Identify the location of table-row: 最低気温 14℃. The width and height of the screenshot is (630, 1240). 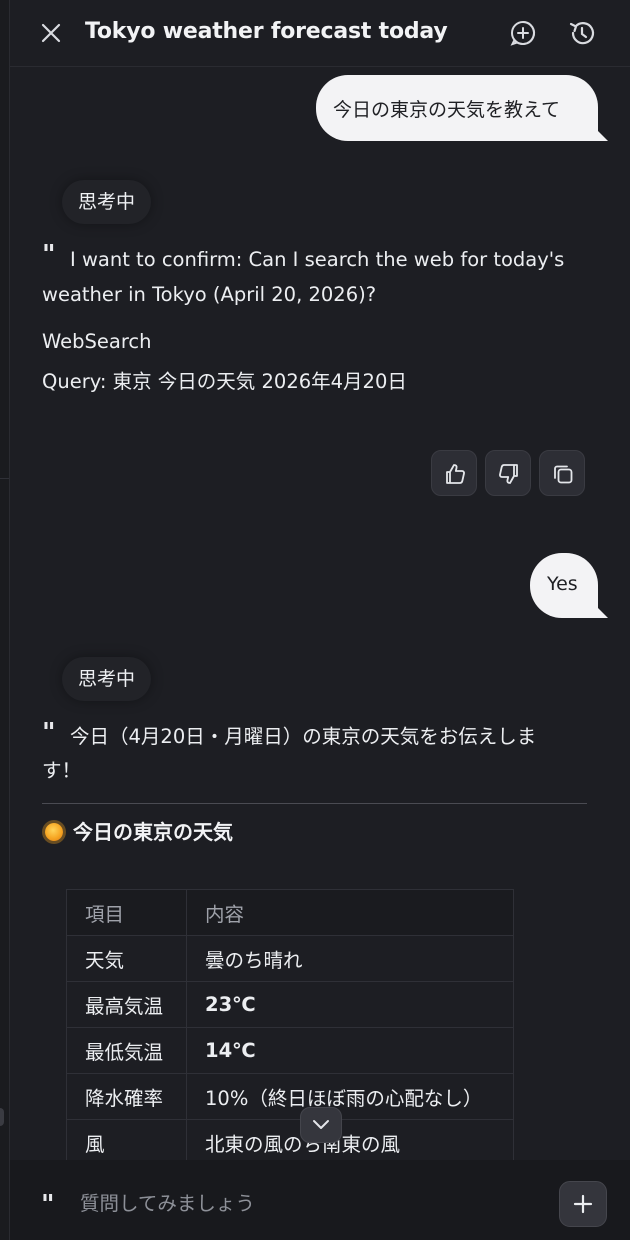
(290, 1050).